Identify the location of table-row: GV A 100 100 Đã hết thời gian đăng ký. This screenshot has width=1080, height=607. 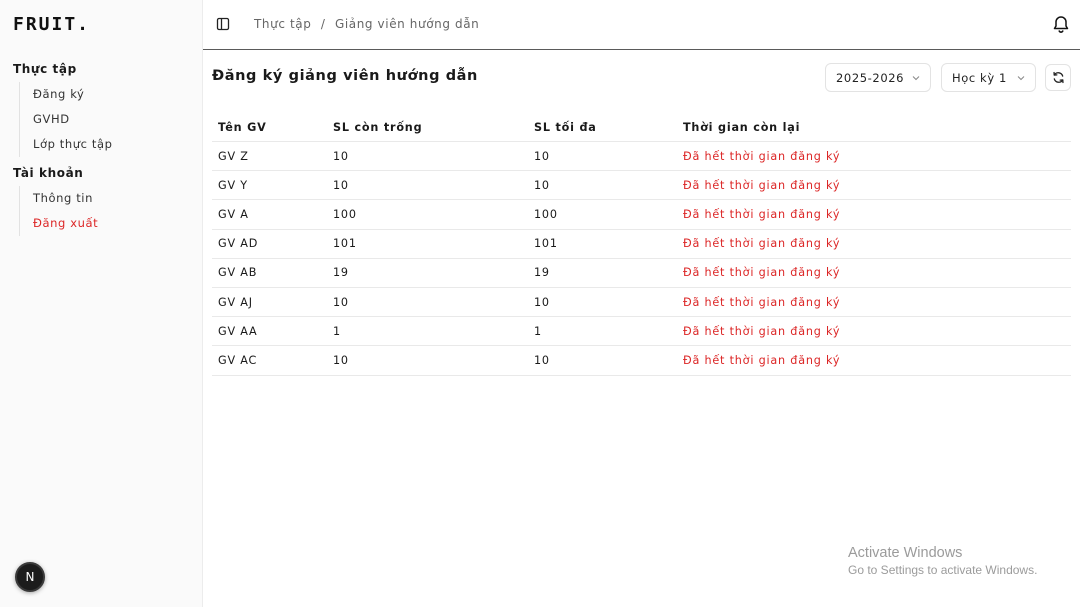
(641, 215).